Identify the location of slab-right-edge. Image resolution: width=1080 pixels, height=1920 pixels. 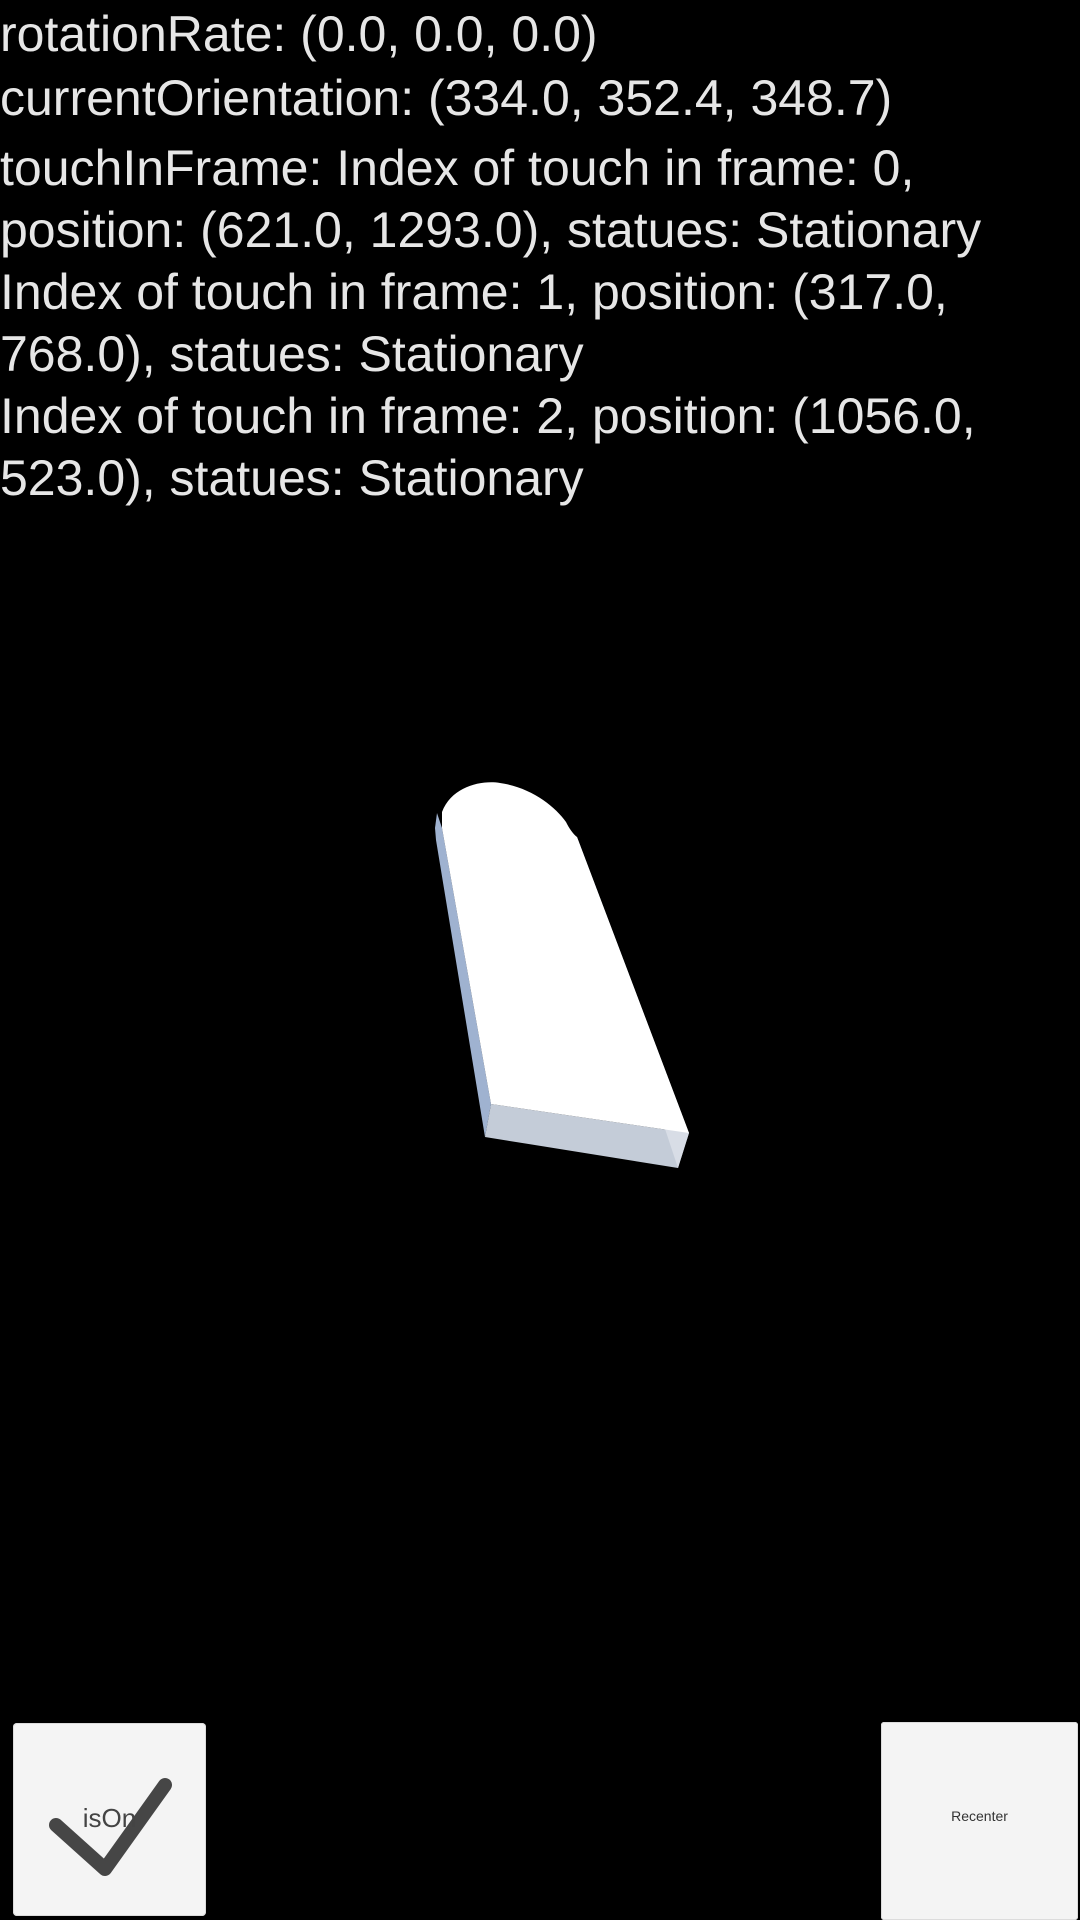
(633, 1002).